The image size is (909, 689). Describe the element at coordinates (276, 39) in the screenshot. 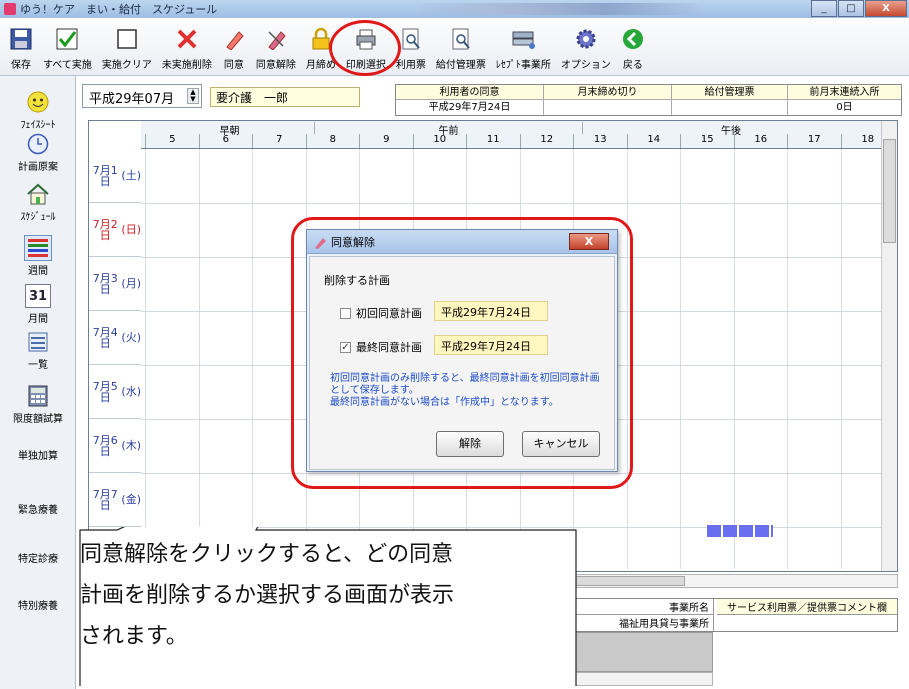

I see `eraser-pencil-icon` at that location.